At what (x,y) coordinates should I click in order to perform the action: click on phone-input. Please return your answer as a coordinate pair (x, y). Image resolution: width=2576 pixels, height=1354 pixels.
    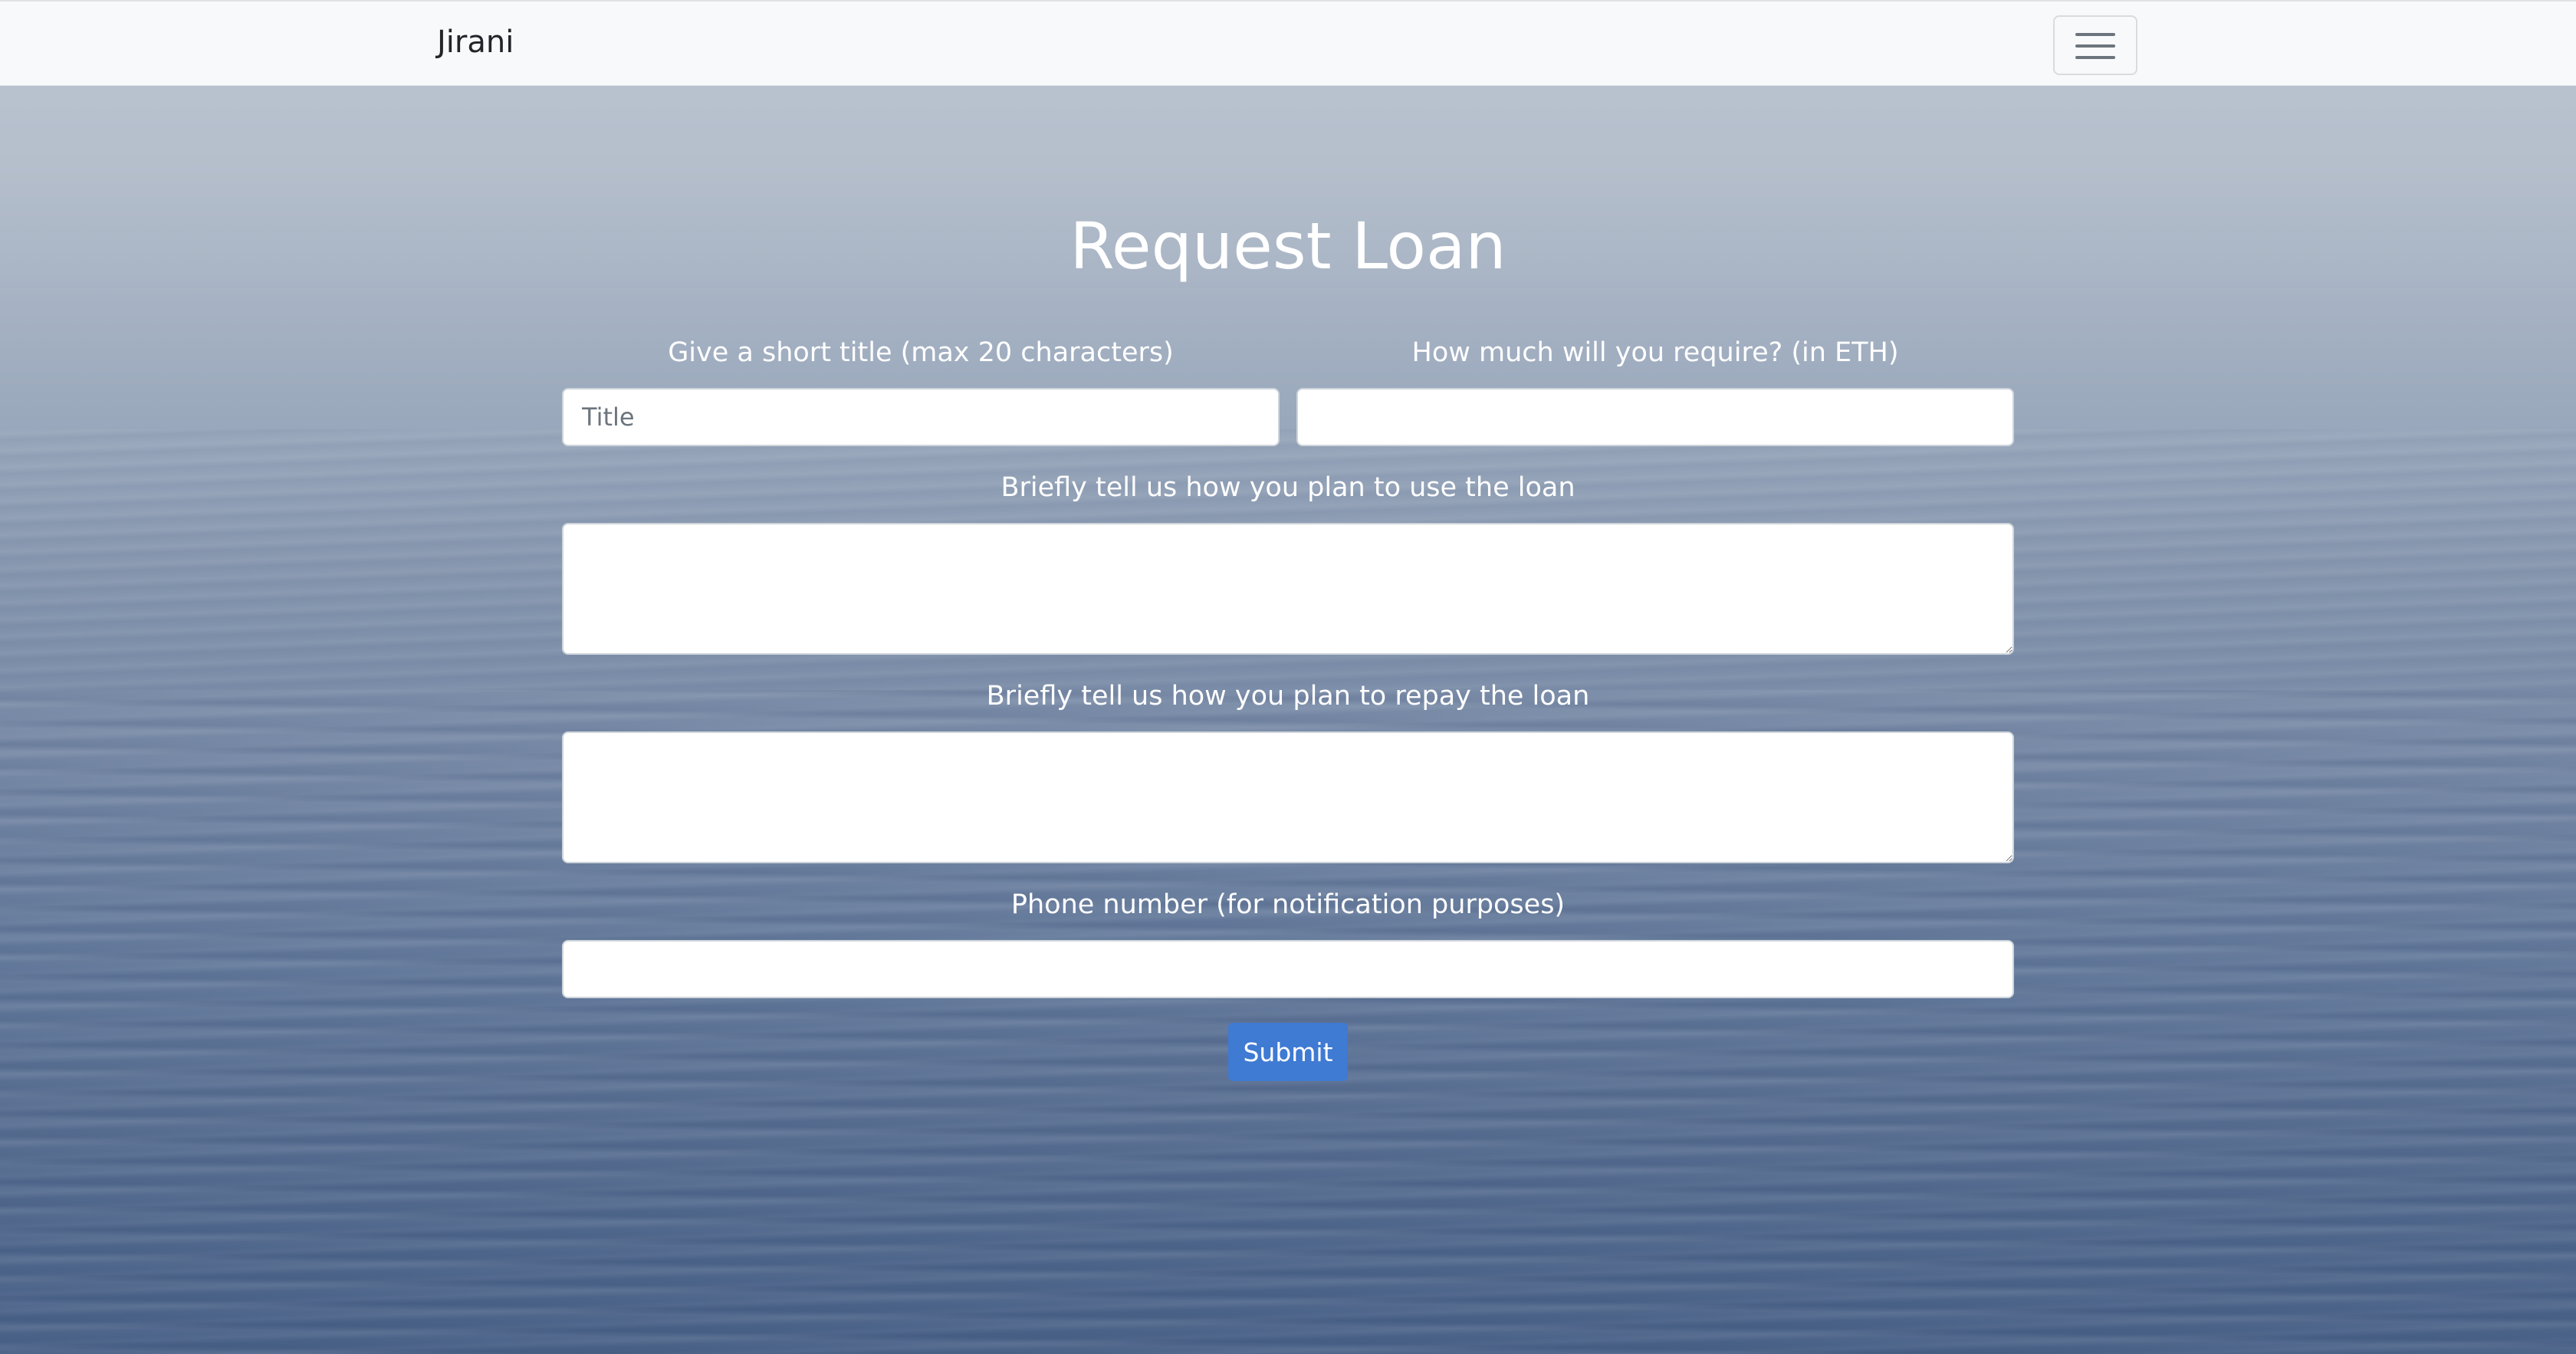
    Looking at the image, I should click on (1288, 969).